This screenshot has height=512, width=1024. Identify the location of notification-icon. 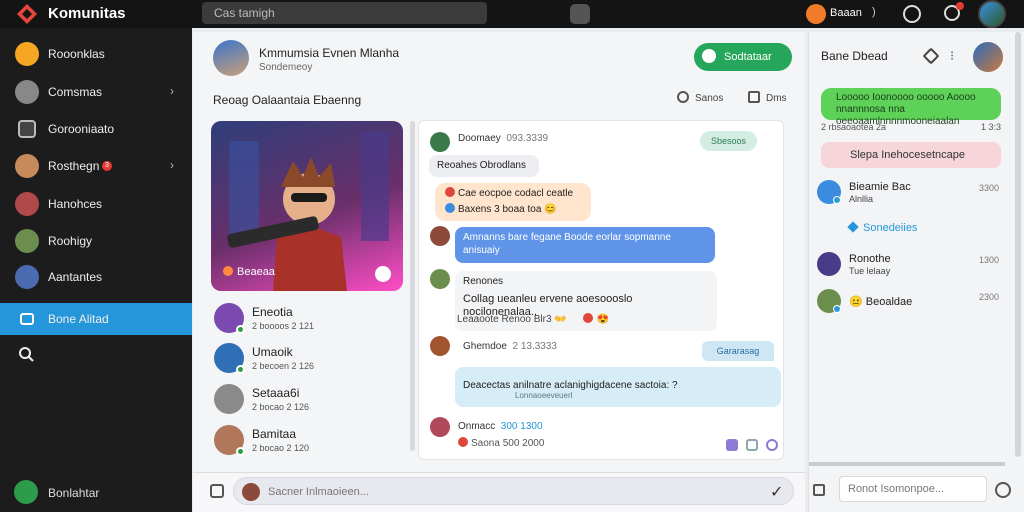
(912, 14).